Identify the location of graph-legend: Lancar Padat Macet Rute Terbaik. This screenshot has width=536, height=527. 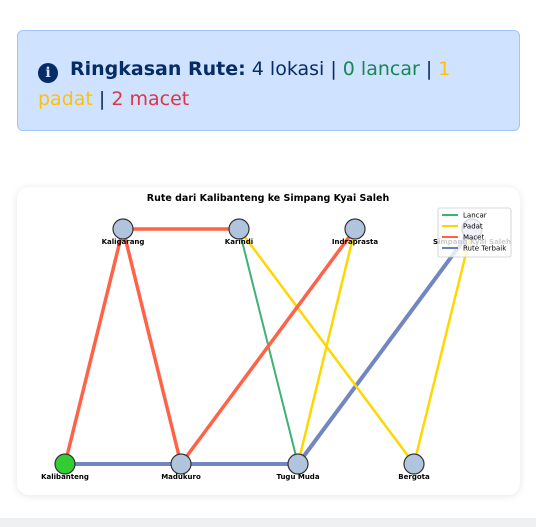
(474, 232).